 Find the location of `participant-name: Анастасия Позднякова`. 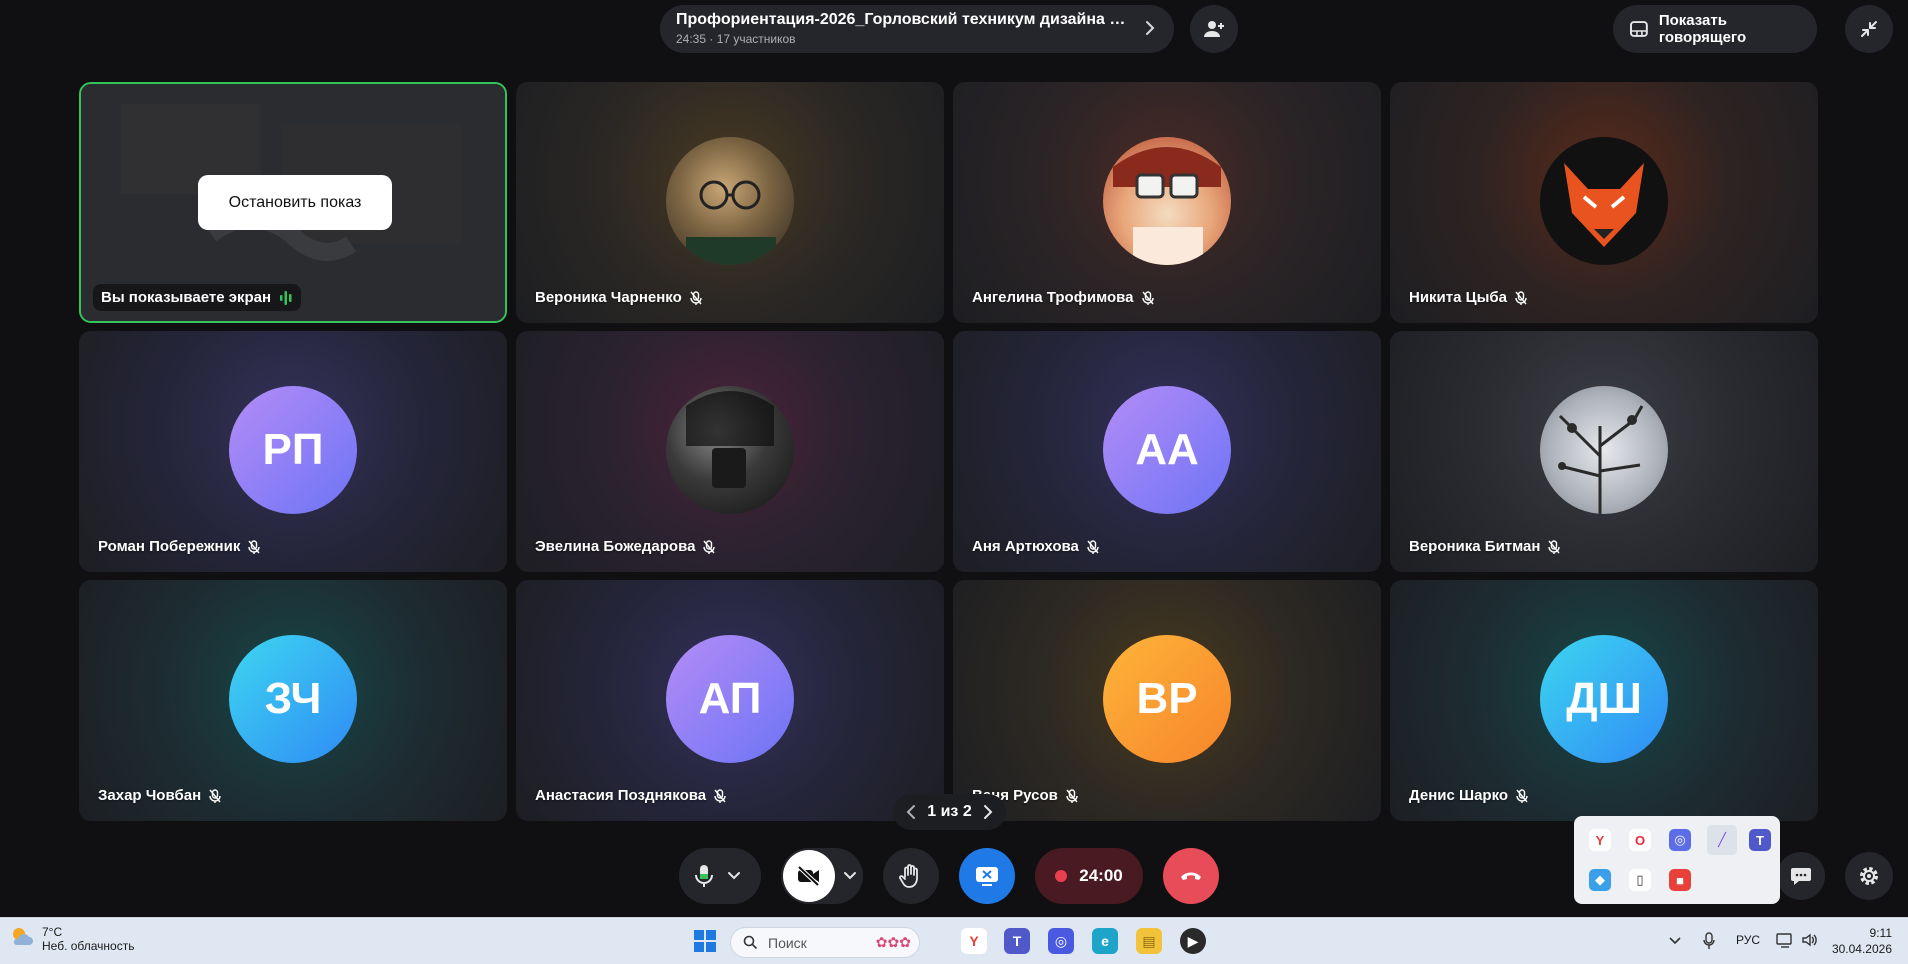

participant-name: Анастасия Позднякова is located at coordinates (630, 795).